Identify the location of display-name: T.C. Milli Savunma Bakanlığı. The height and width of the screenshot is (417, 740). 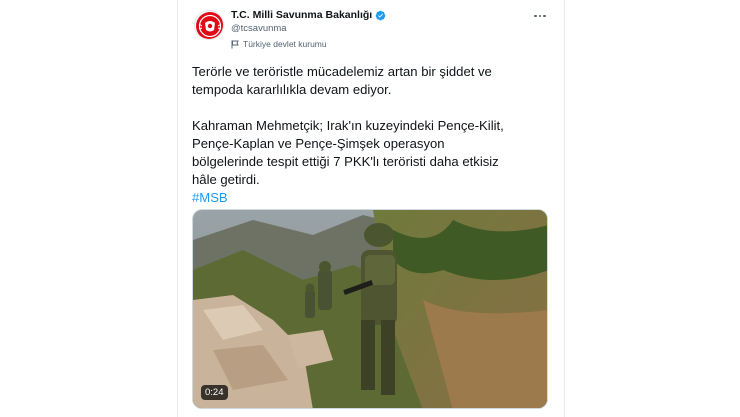
(301, 15).